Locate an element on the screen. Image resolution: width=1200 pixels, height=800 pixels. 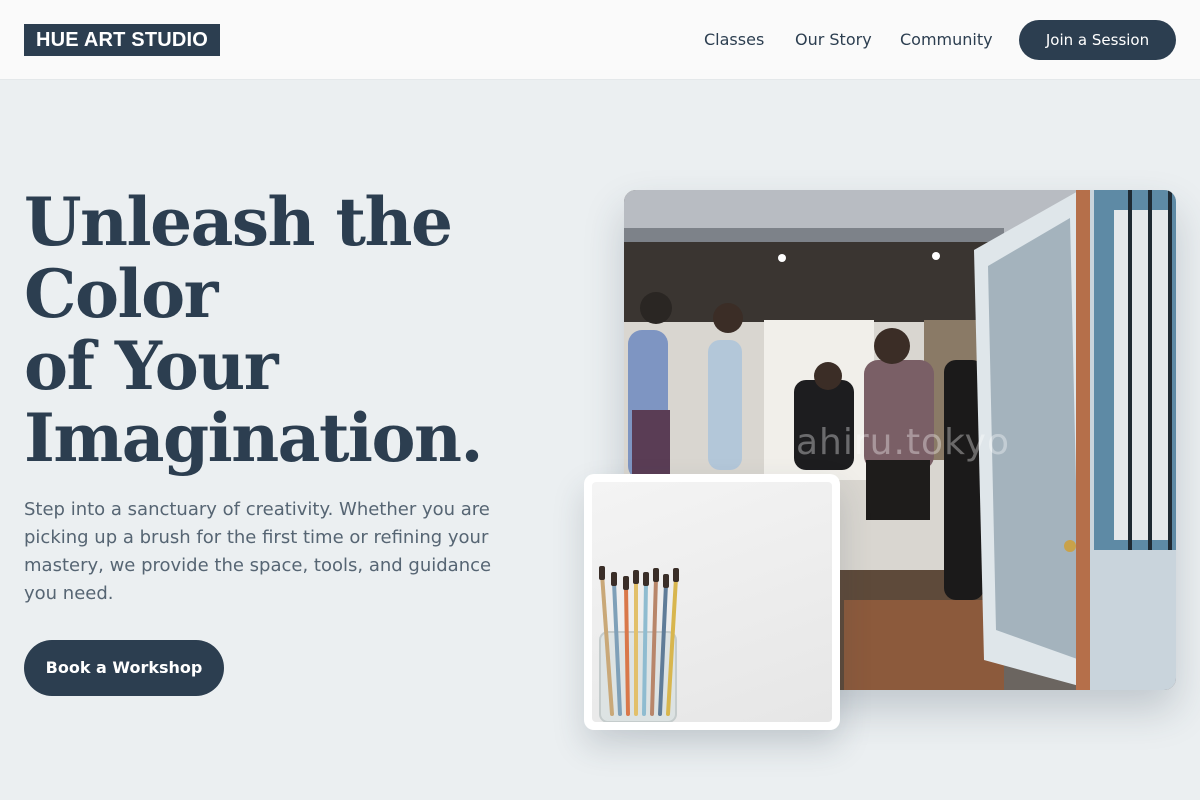
logo: HUE ART STUDIO is located at coordinates (122, 40).